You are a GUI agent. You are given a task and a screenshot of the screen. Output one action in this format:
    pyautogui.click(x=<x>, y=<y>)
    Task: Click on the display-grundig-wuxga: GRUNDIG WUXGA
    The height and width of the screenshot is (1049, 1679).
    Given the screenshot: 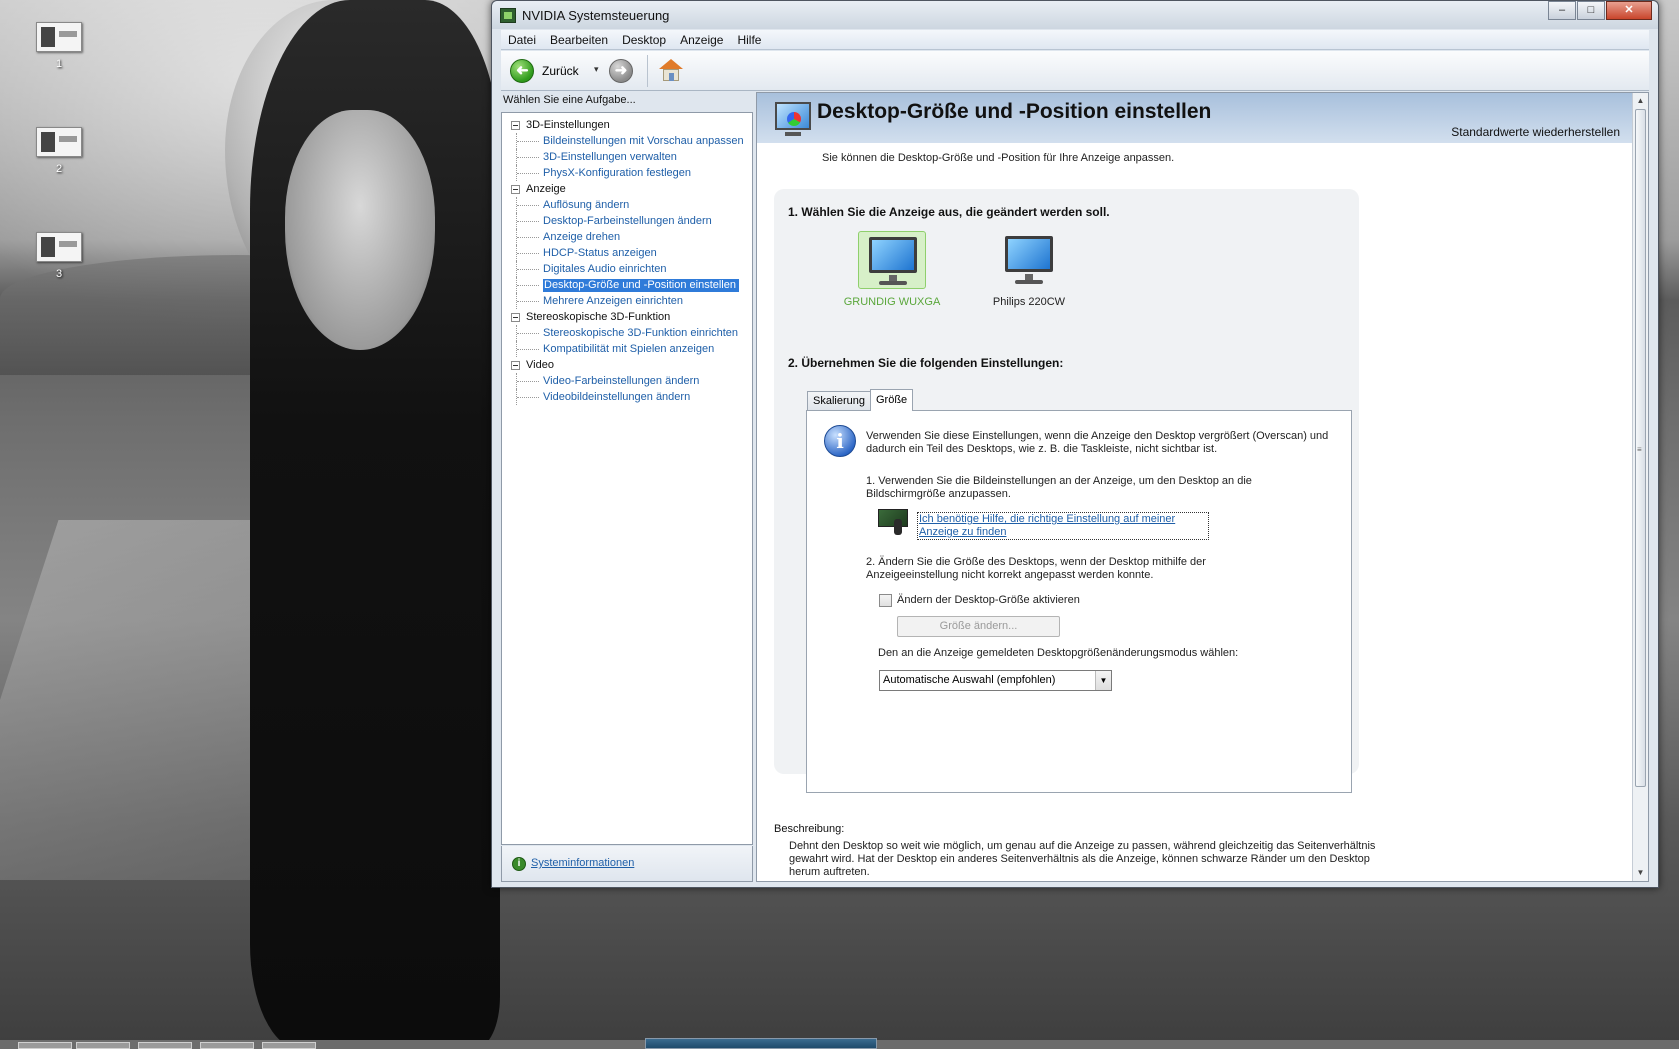 What is the action you would take?
    pyautogui.click(x=892, y=269)
    